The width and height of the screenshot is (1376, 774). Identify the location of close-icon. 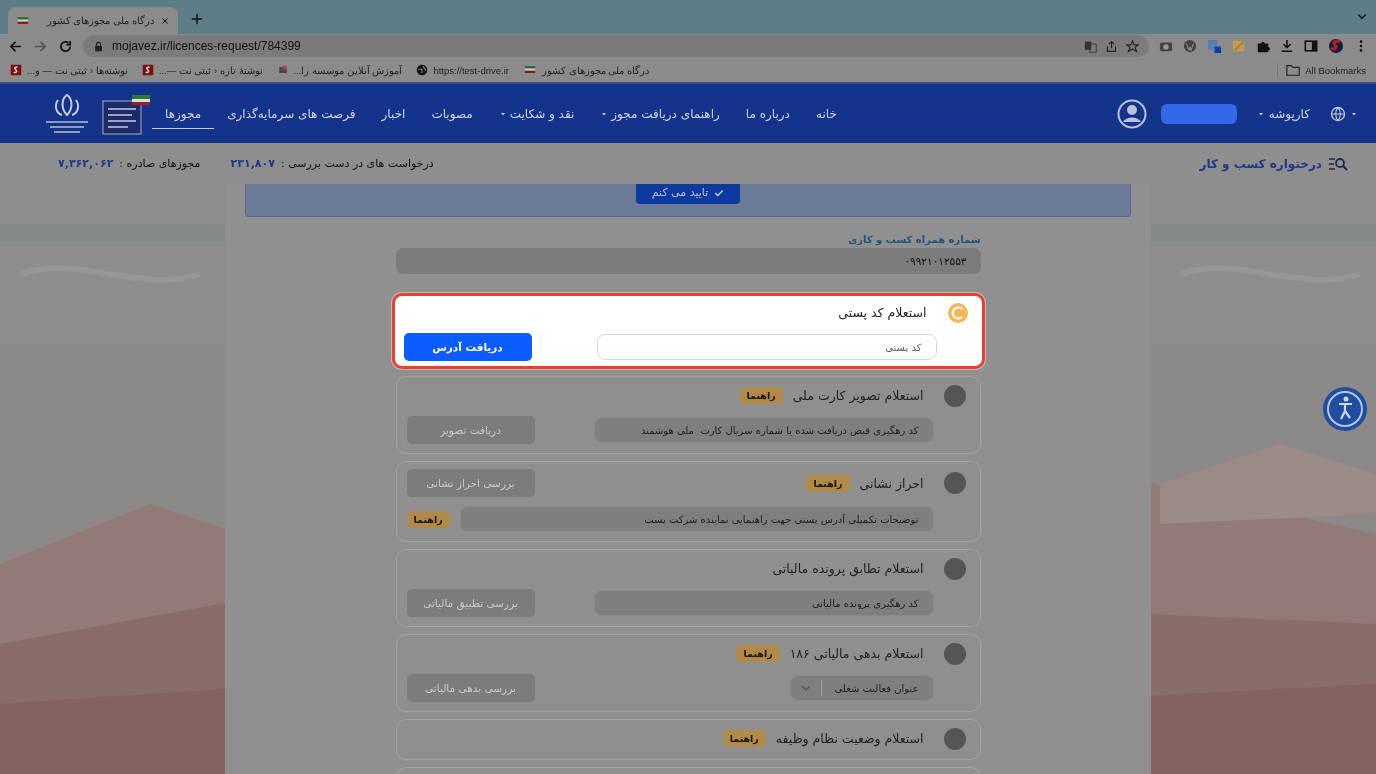
(165, 20).